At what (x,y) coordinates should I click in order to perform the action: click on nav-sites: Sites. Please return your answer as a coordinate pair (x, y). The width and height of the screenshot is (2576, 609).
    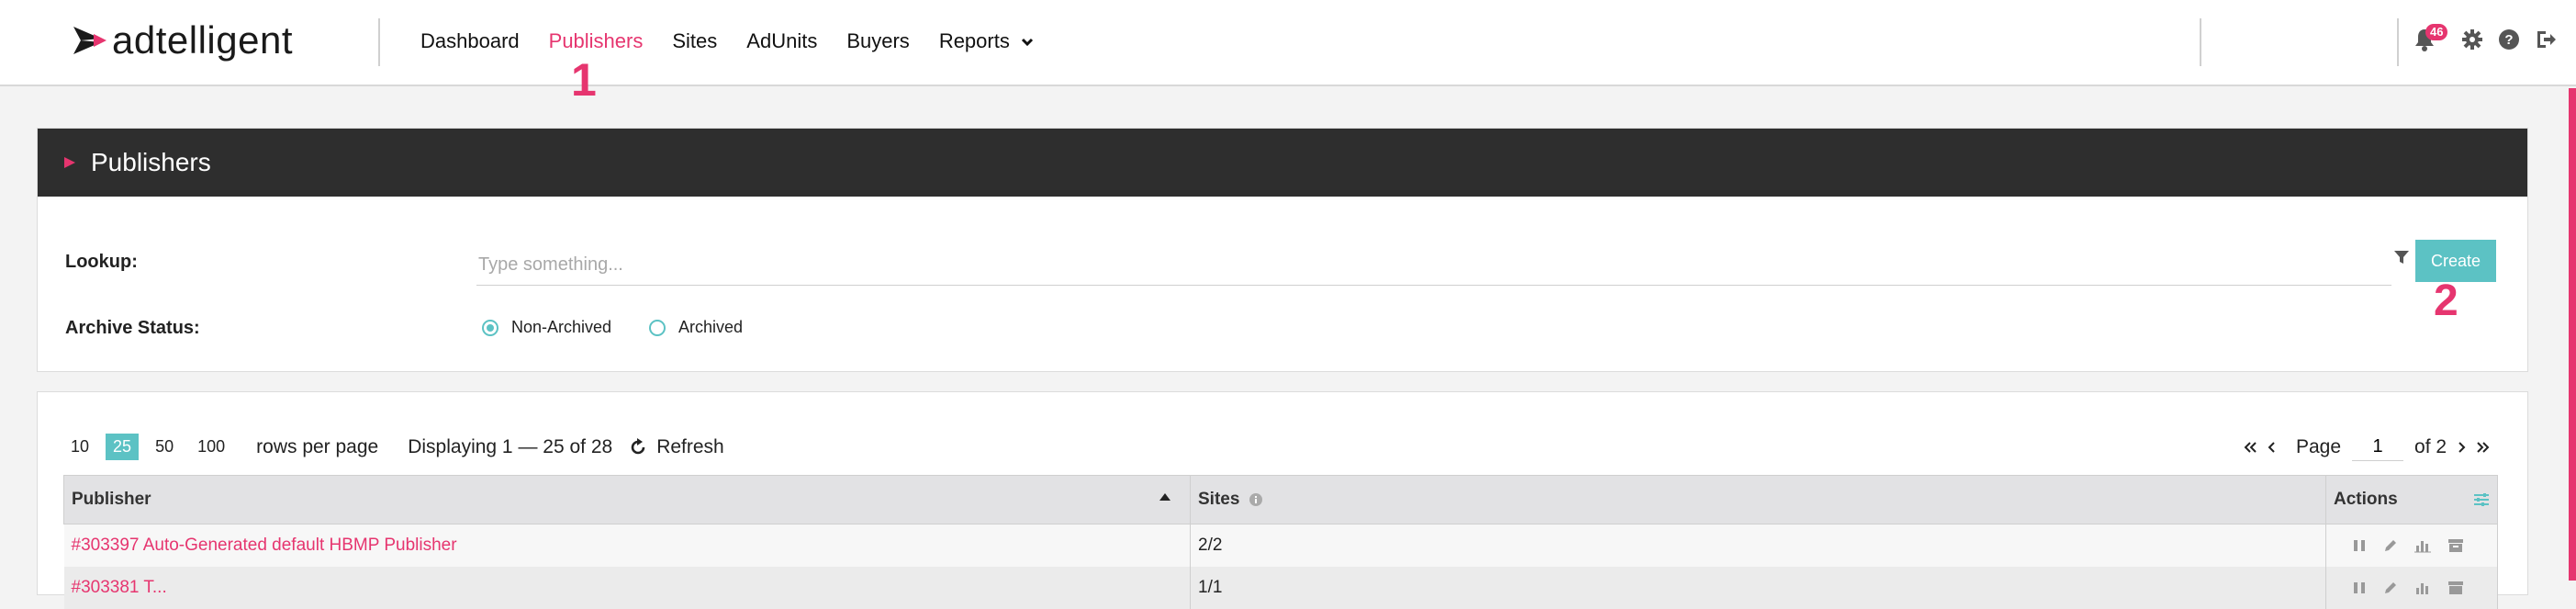
    Looking at the image, I should click on (694, 41).